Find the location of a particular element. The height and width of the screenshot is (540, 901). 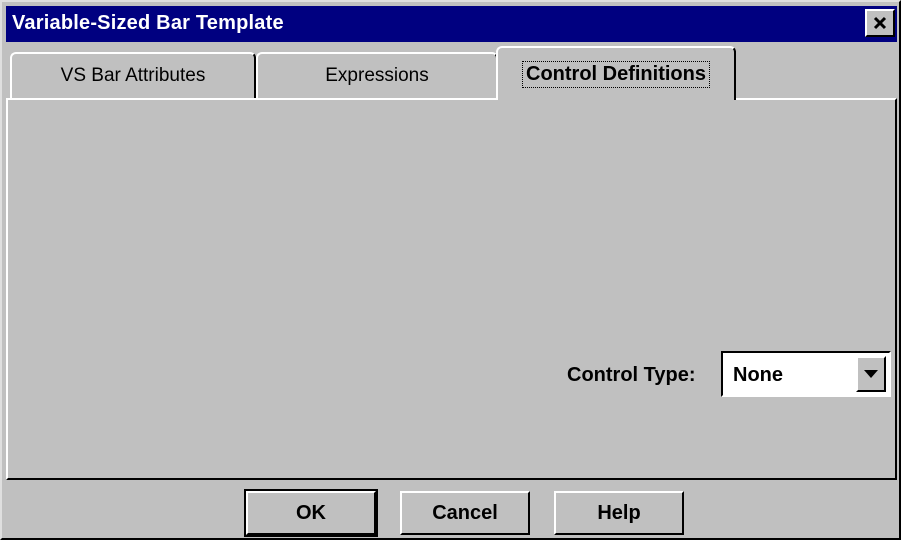

chevron-down-icon is located at coordinates (871, 374).